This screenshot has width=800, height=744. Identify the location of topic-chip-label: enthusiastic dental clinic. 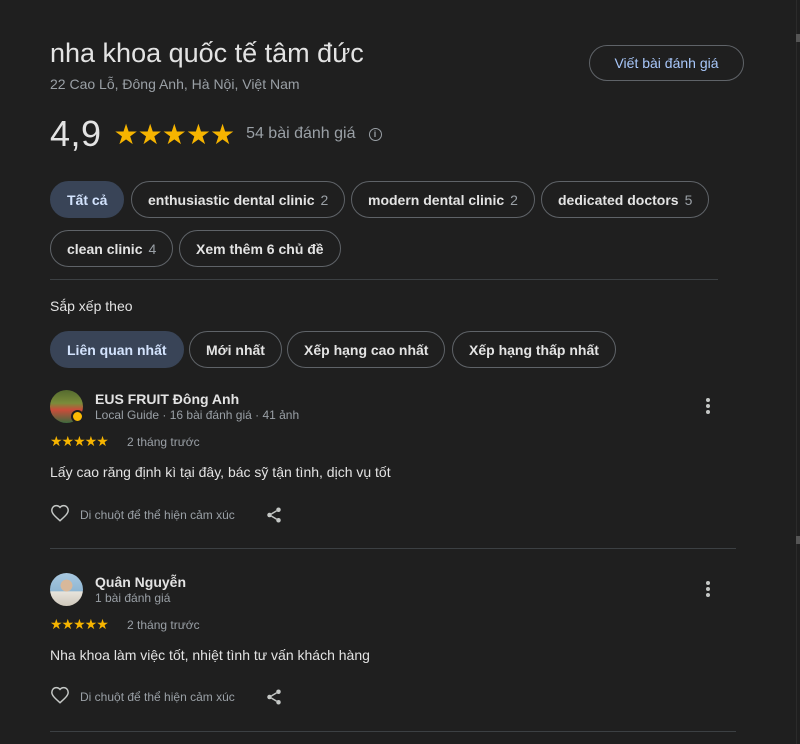
(231, 199).